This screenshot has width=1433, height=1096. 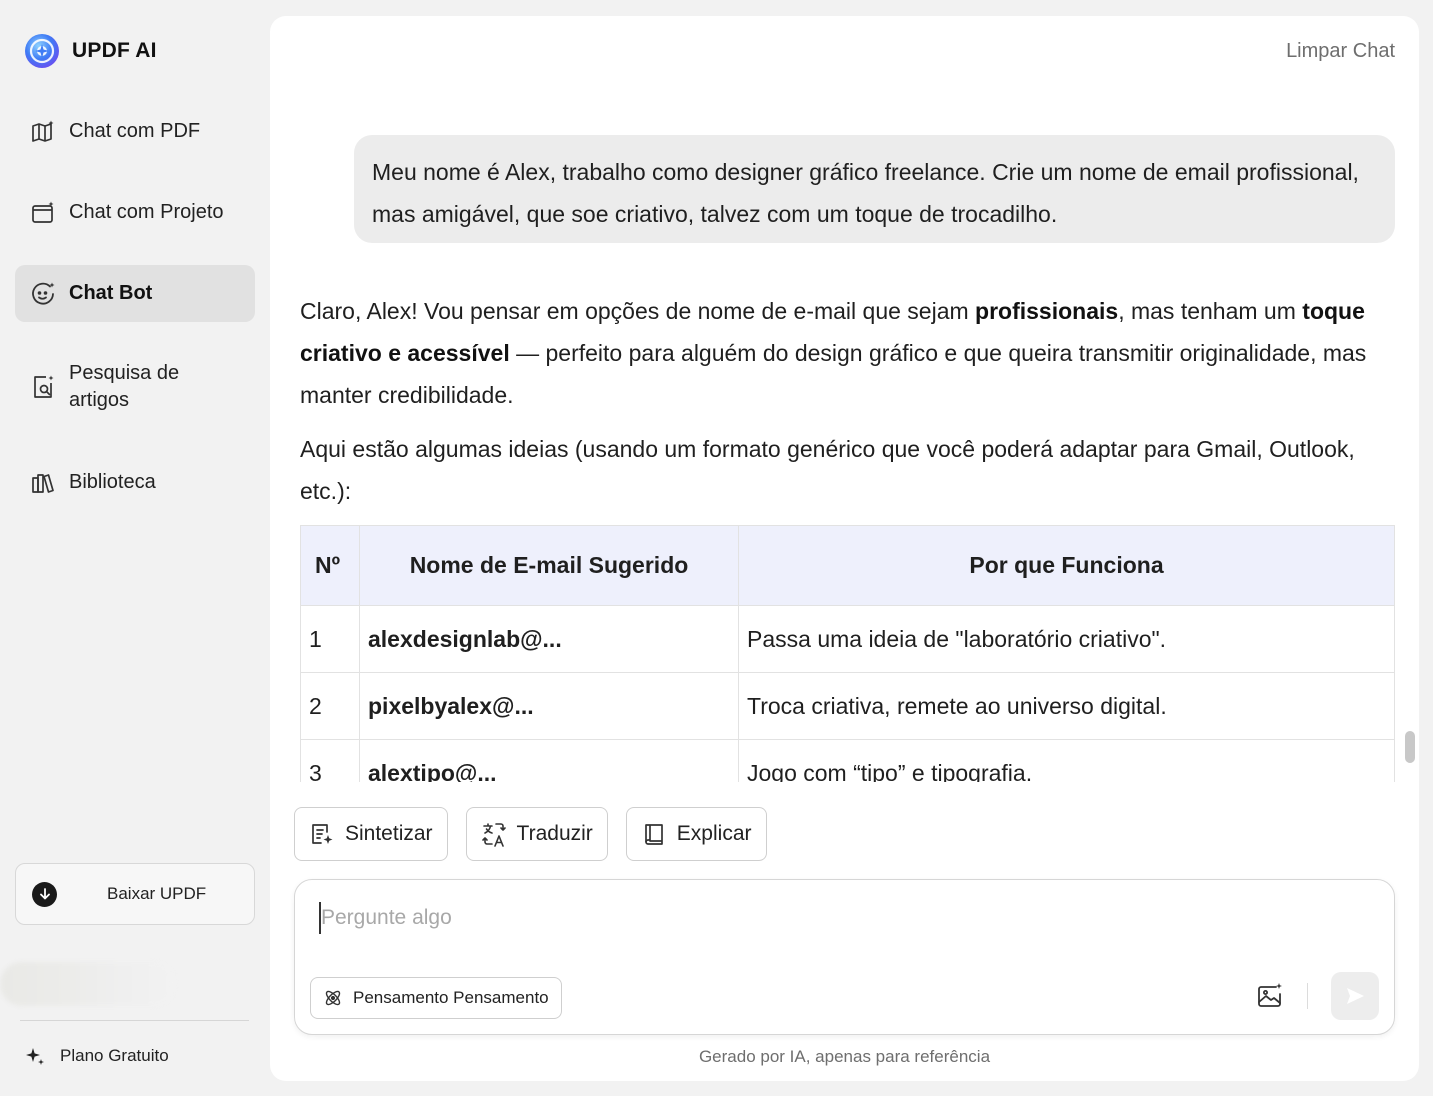 What do you see at coordinates (1210, 311) in the screenshot?
I see `text-span: , mas tenham um` at bounding box center [1210, 311].